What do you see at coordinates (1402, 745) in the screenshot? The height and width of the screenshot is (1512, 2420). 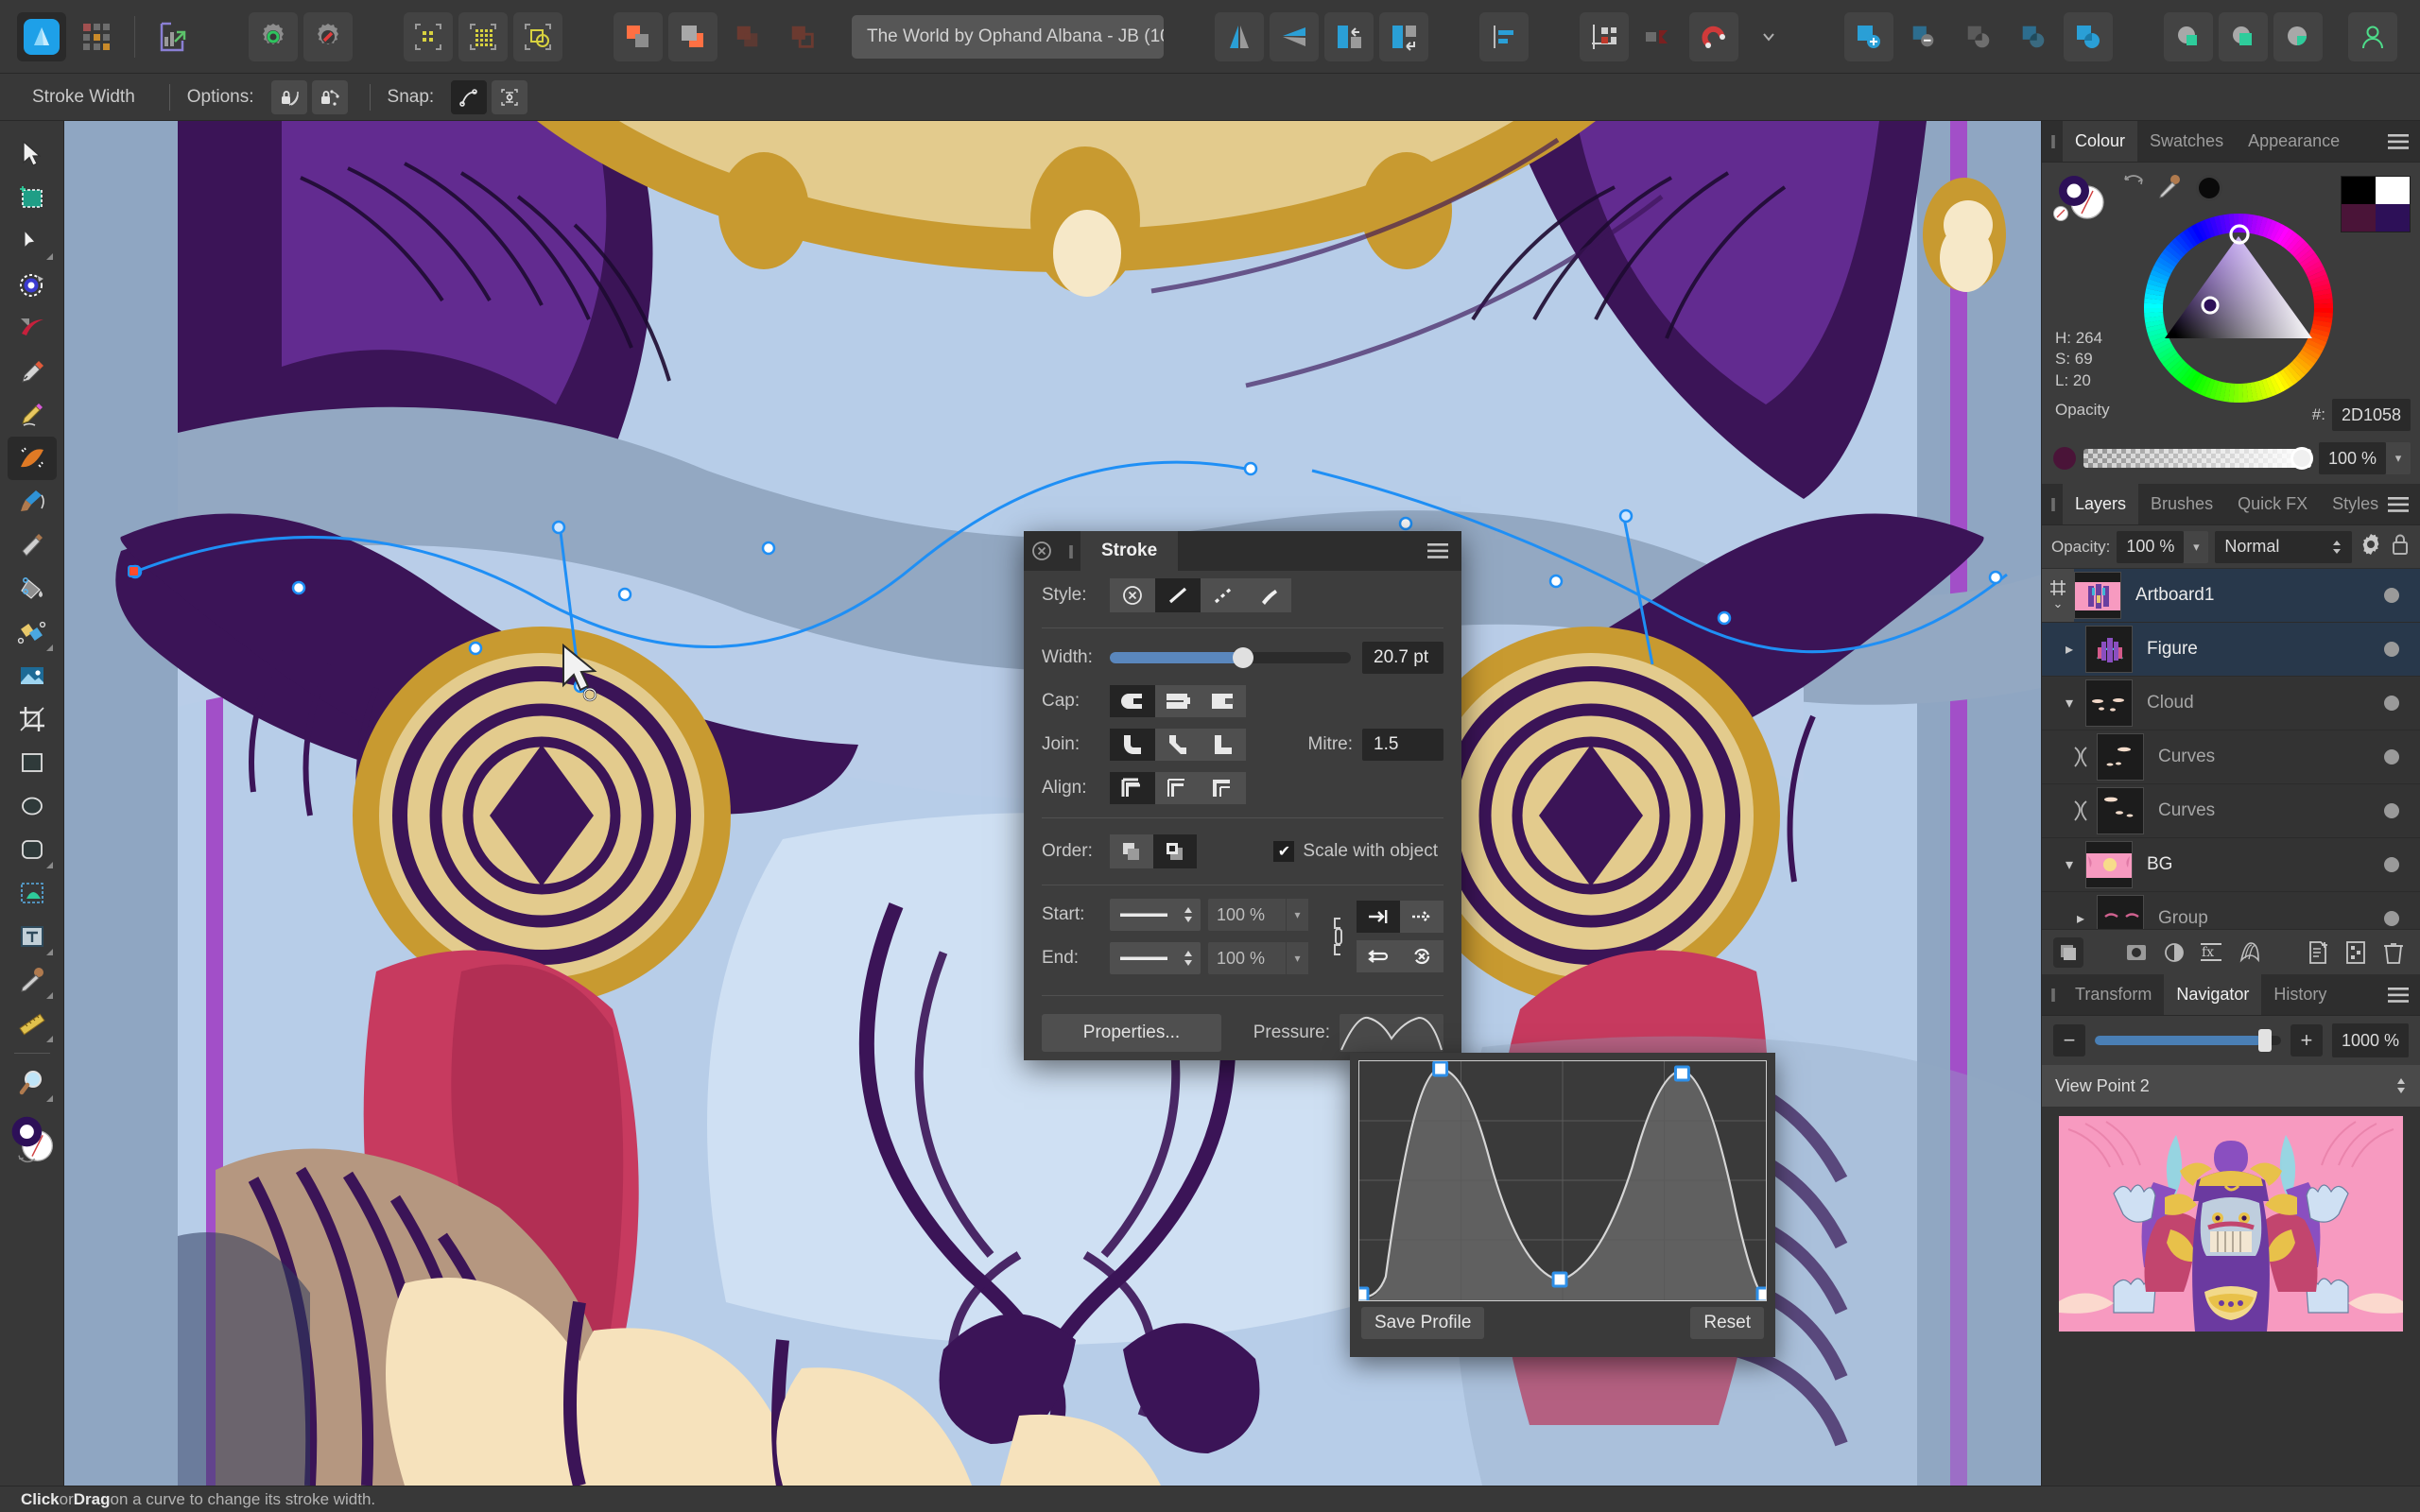 I see `mitre-value-field: 1.5` at bounding box center [1402, 745].